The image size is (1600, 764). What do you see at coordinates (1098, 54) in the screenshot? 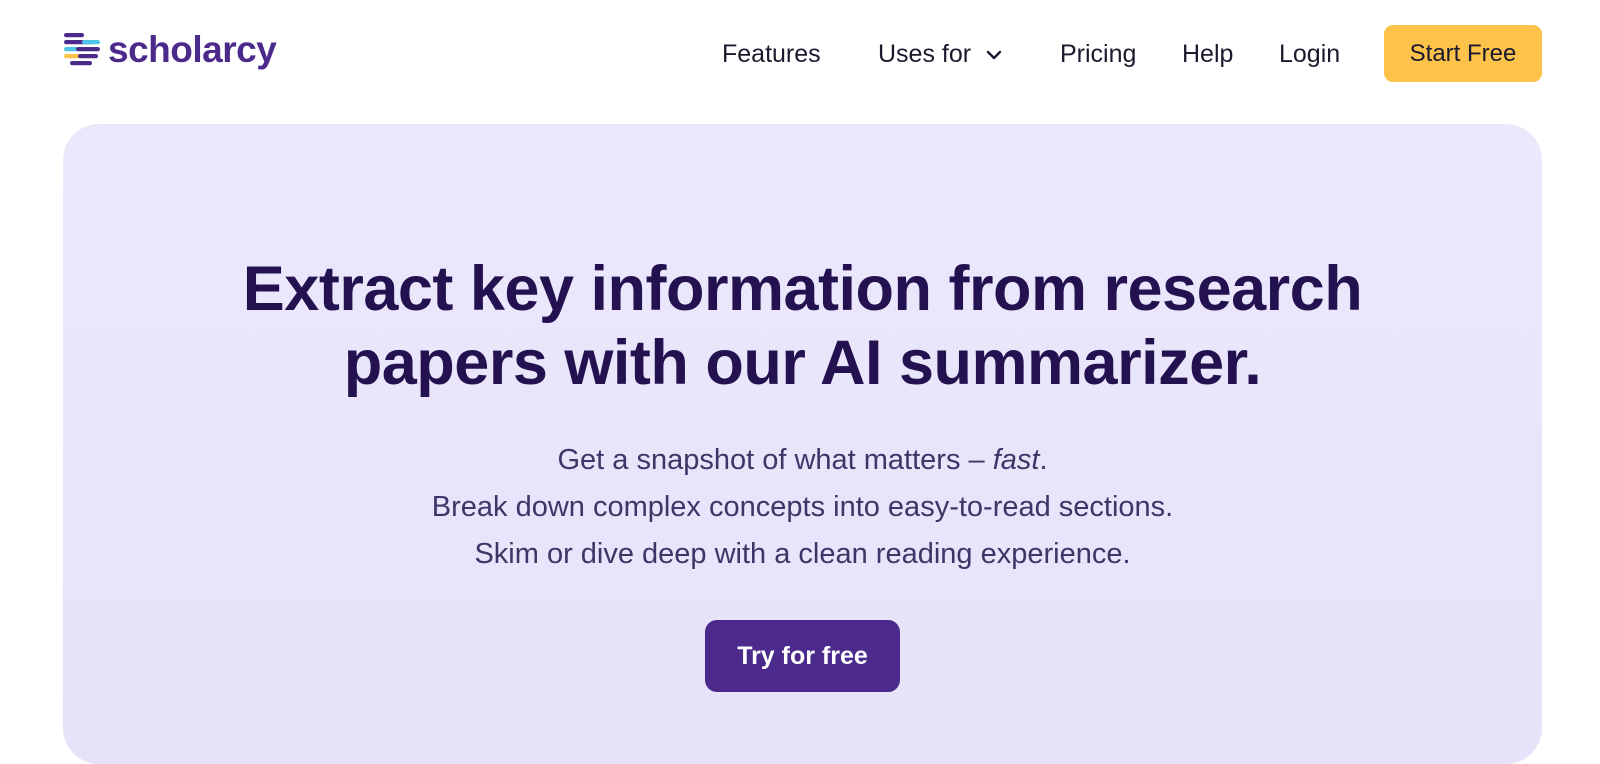
I see `nav-pricing-link: Pricing` at bounding box center [1098, 54].